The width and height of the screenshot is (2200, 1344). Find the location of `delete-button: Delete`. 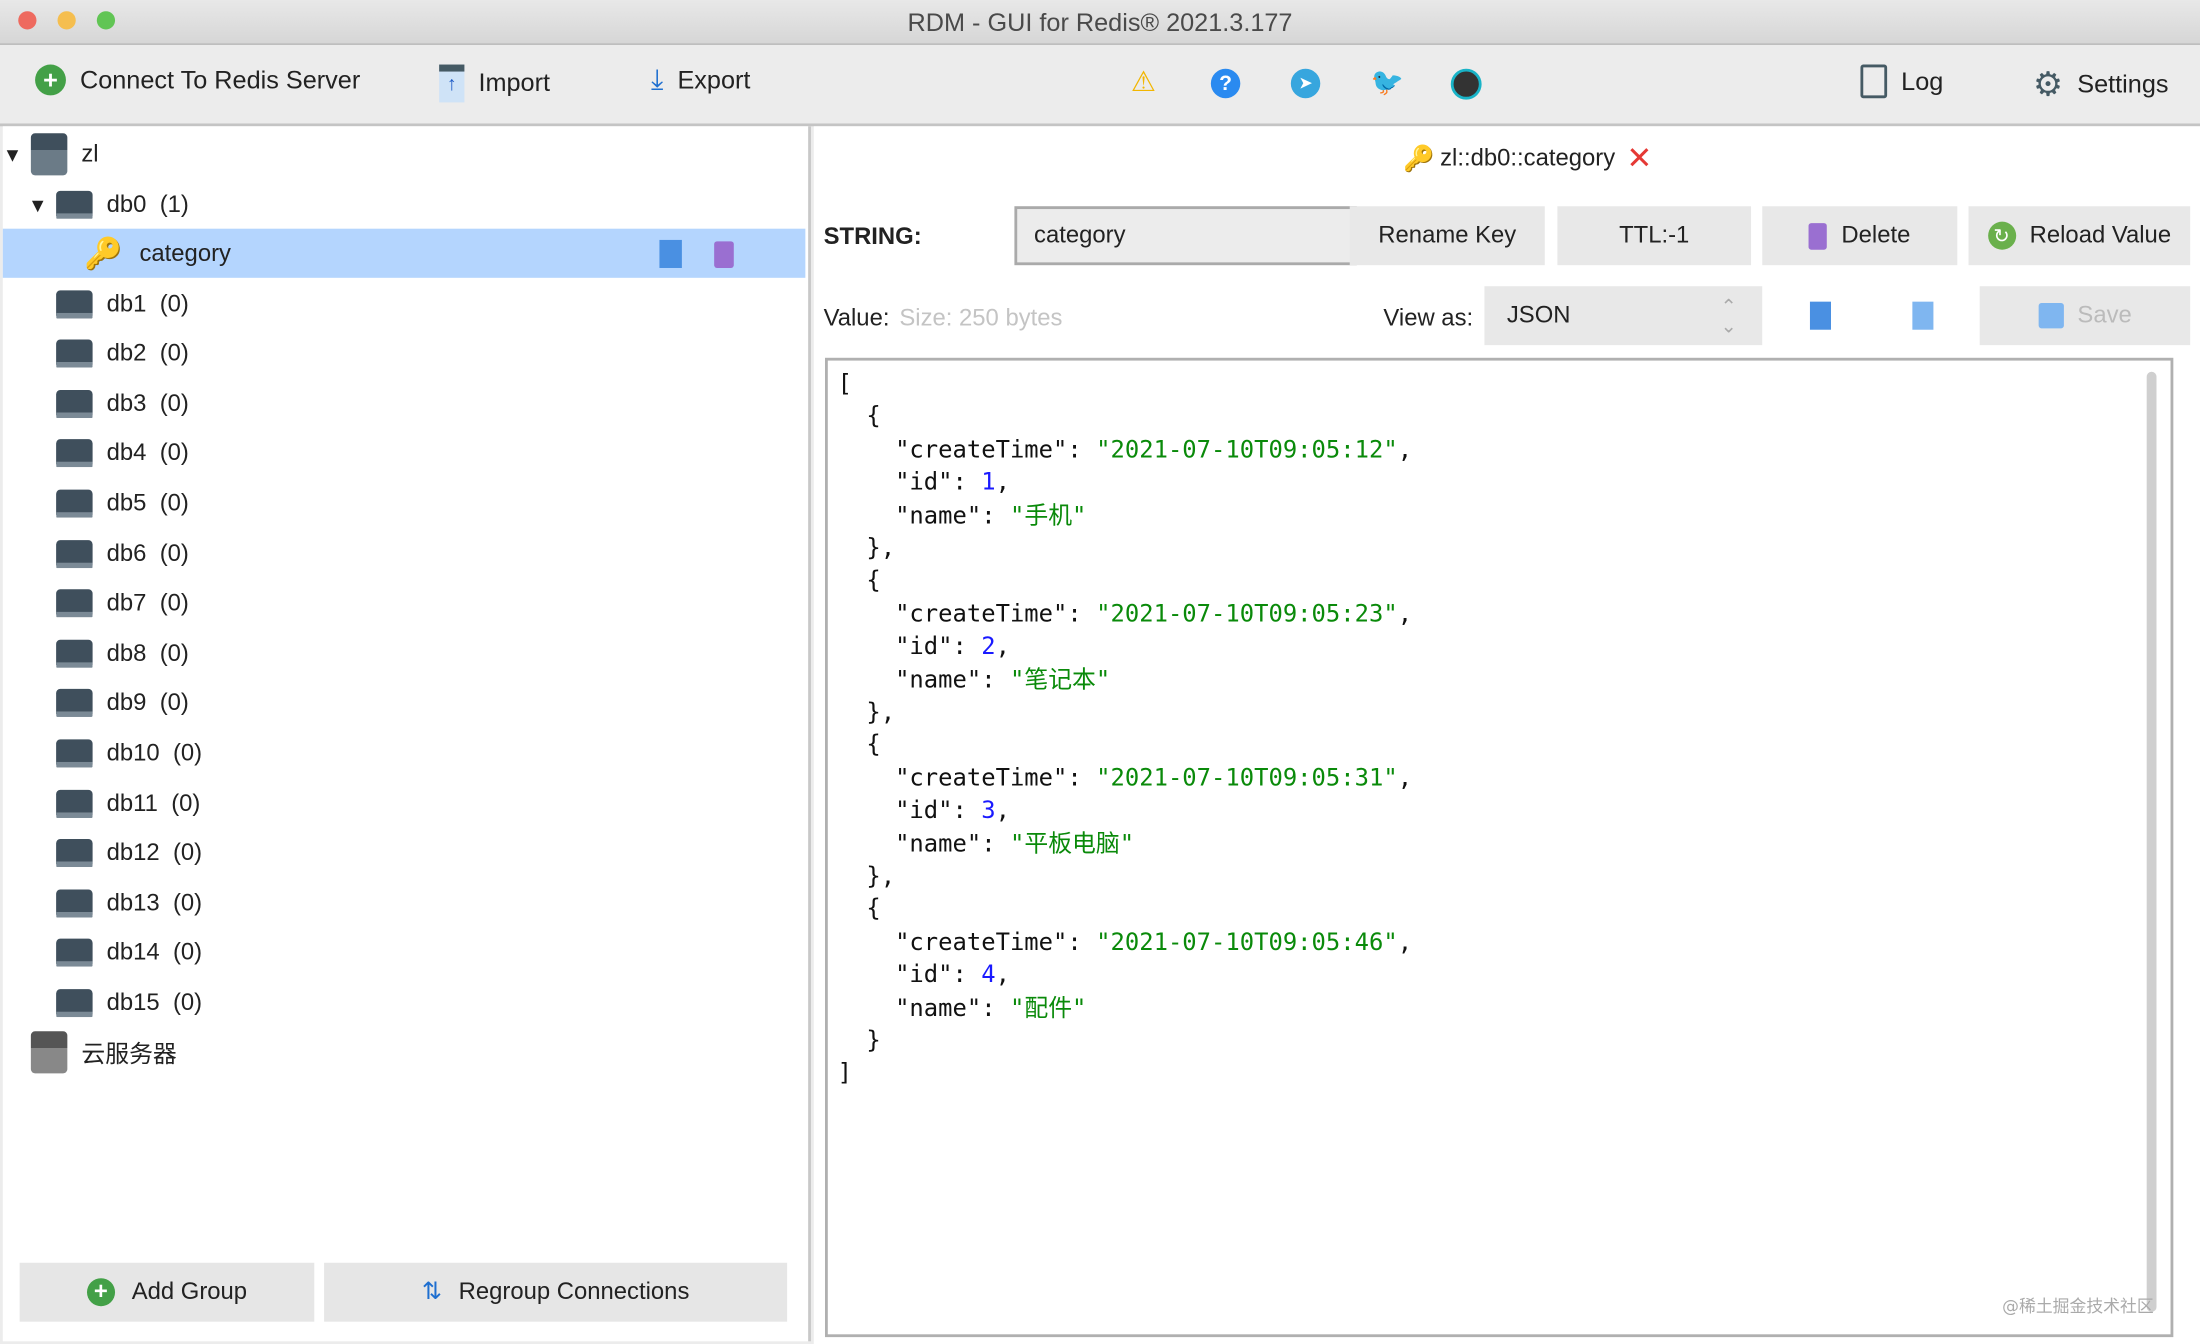

delete-button: Delete is located at coordinates (1860, 236).